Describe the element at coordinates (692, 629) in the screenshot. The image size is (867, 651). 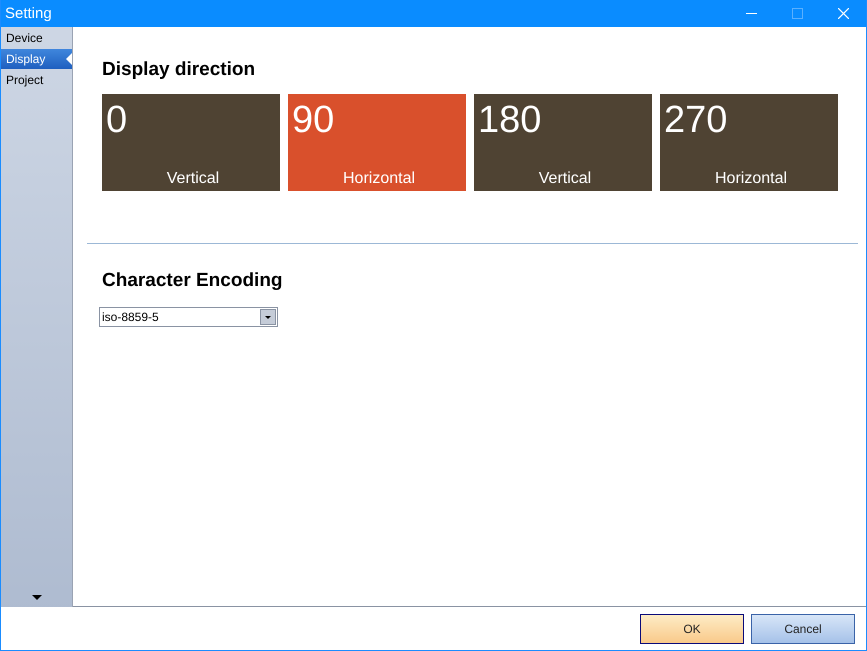
I see `ok-button: OK` at that location.